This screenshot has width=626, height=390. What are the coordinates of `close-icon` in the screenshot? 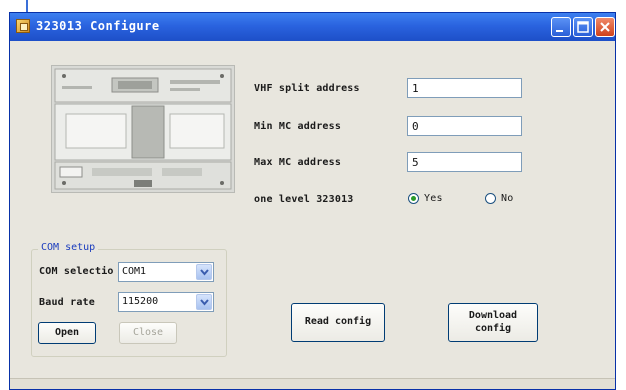 It's located at (605, 27).